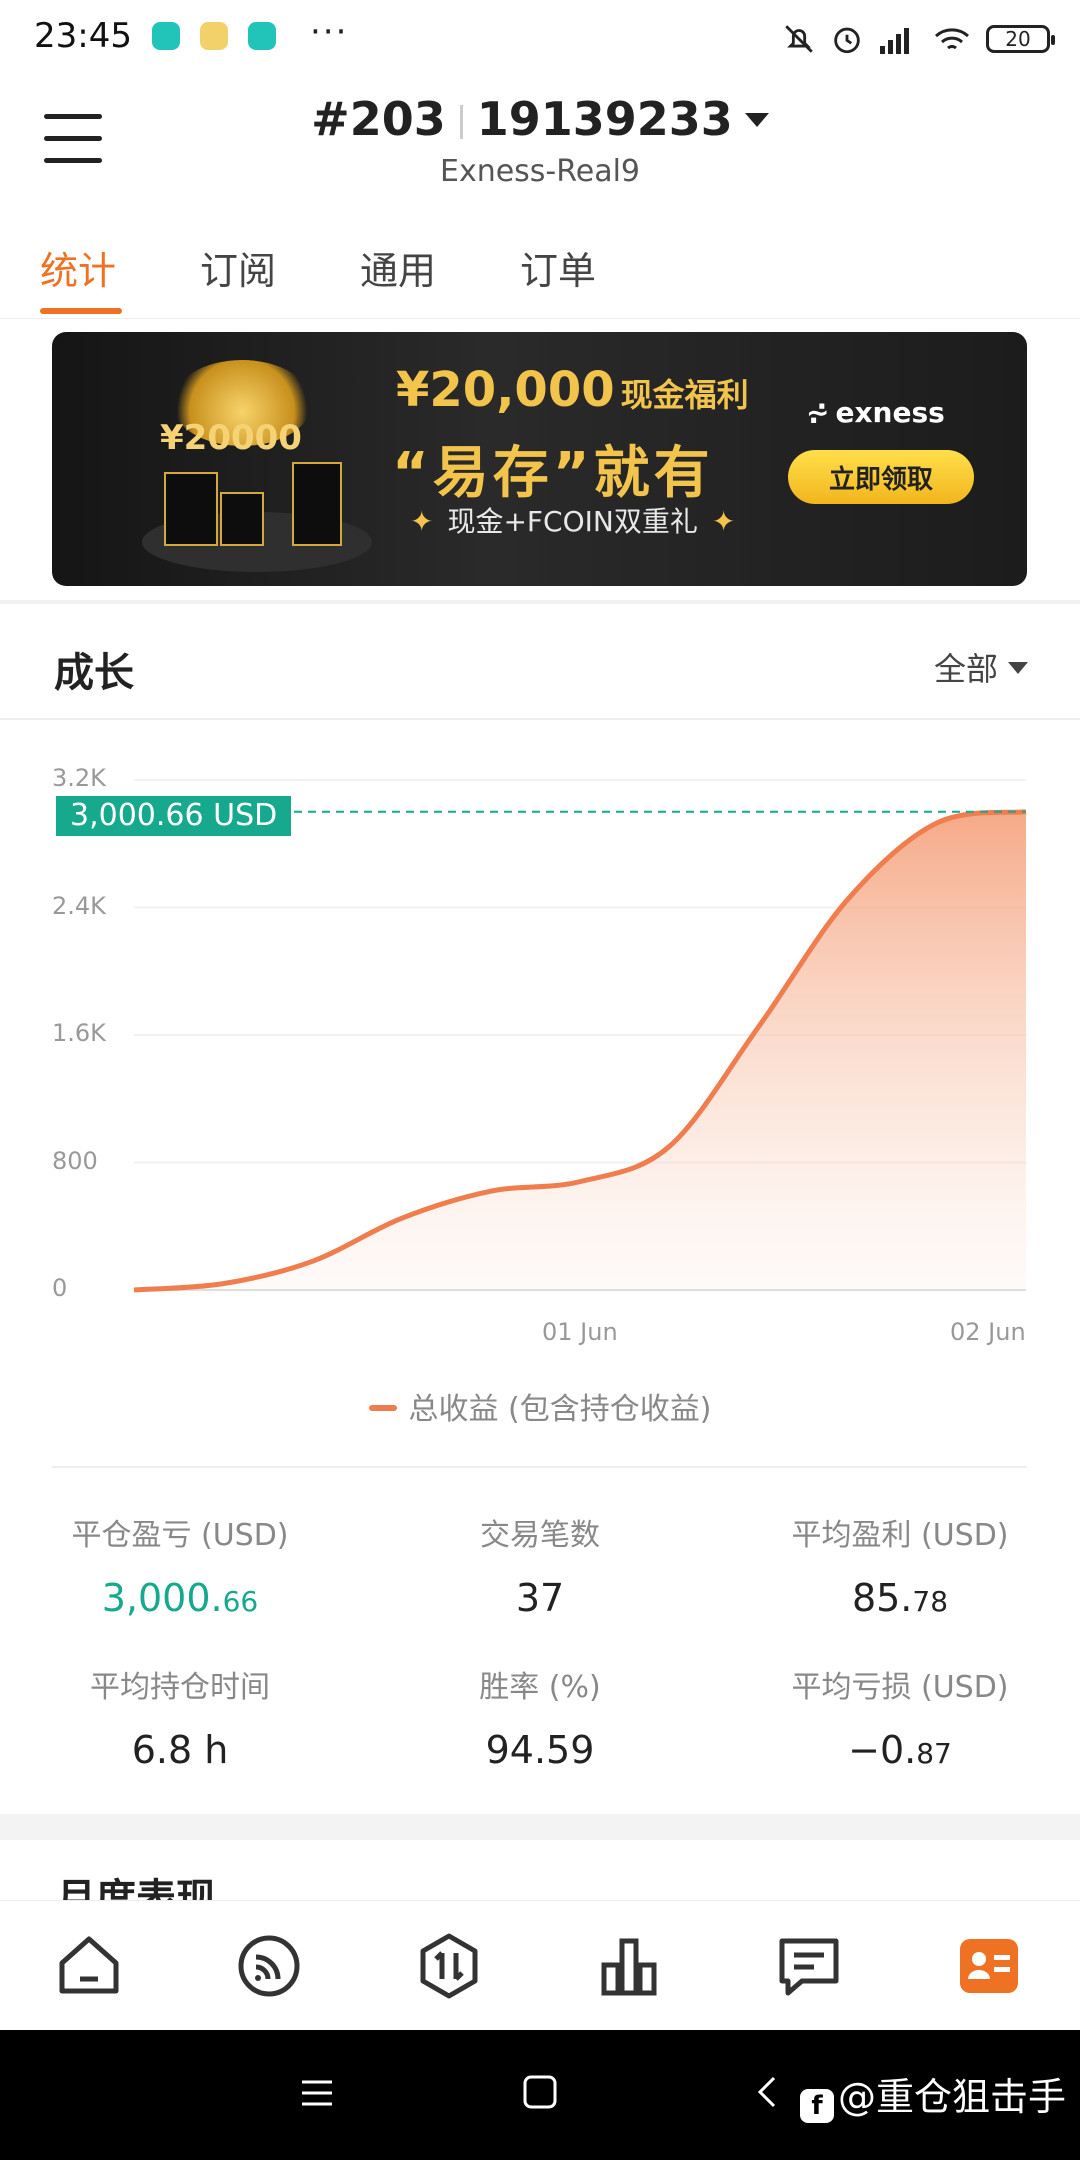 Image resolution: width=1080 pixels, height=2160 pixels. What do you see at coordinates (180, 1717) in the screenshot?
I see `stat-avg-hold: 平均持仓时间 6.8 h` at bounding box center [180, 1717].